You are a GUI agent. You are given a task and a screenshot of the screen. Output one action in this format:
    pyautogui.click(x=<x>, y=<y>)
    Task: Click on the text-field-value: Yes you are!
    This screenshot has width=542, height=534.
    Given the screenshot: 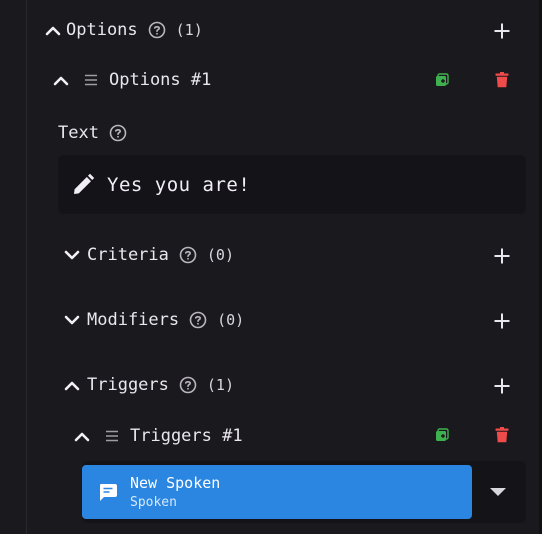 What is the action you would take?
    pyautogui.click(x=179, y=184)
    